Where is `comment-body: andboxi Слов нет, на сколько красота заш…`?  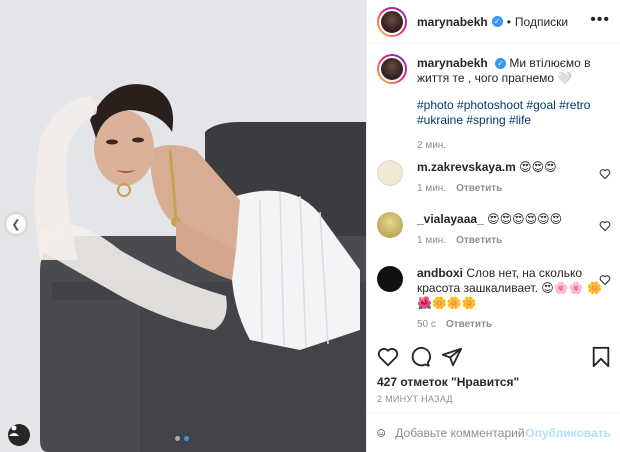 comment-body: andboxi Слов нет, на сколько красота заш… is located at coordinates (514, 288).